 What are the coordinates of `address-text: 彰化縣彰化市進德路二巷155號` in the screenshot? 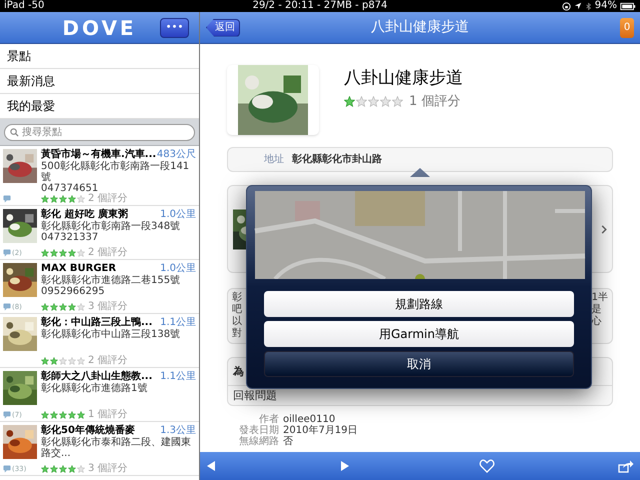 It's located at (111, 280).